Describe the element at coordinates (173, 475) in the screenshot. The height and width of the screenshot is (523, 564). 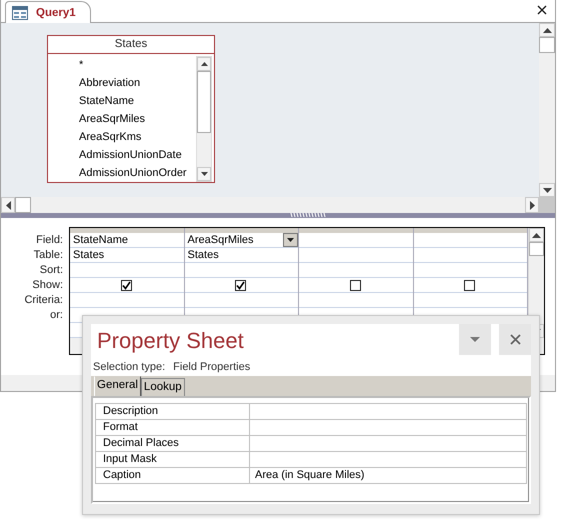
I see `property-name: Caption` at that location.